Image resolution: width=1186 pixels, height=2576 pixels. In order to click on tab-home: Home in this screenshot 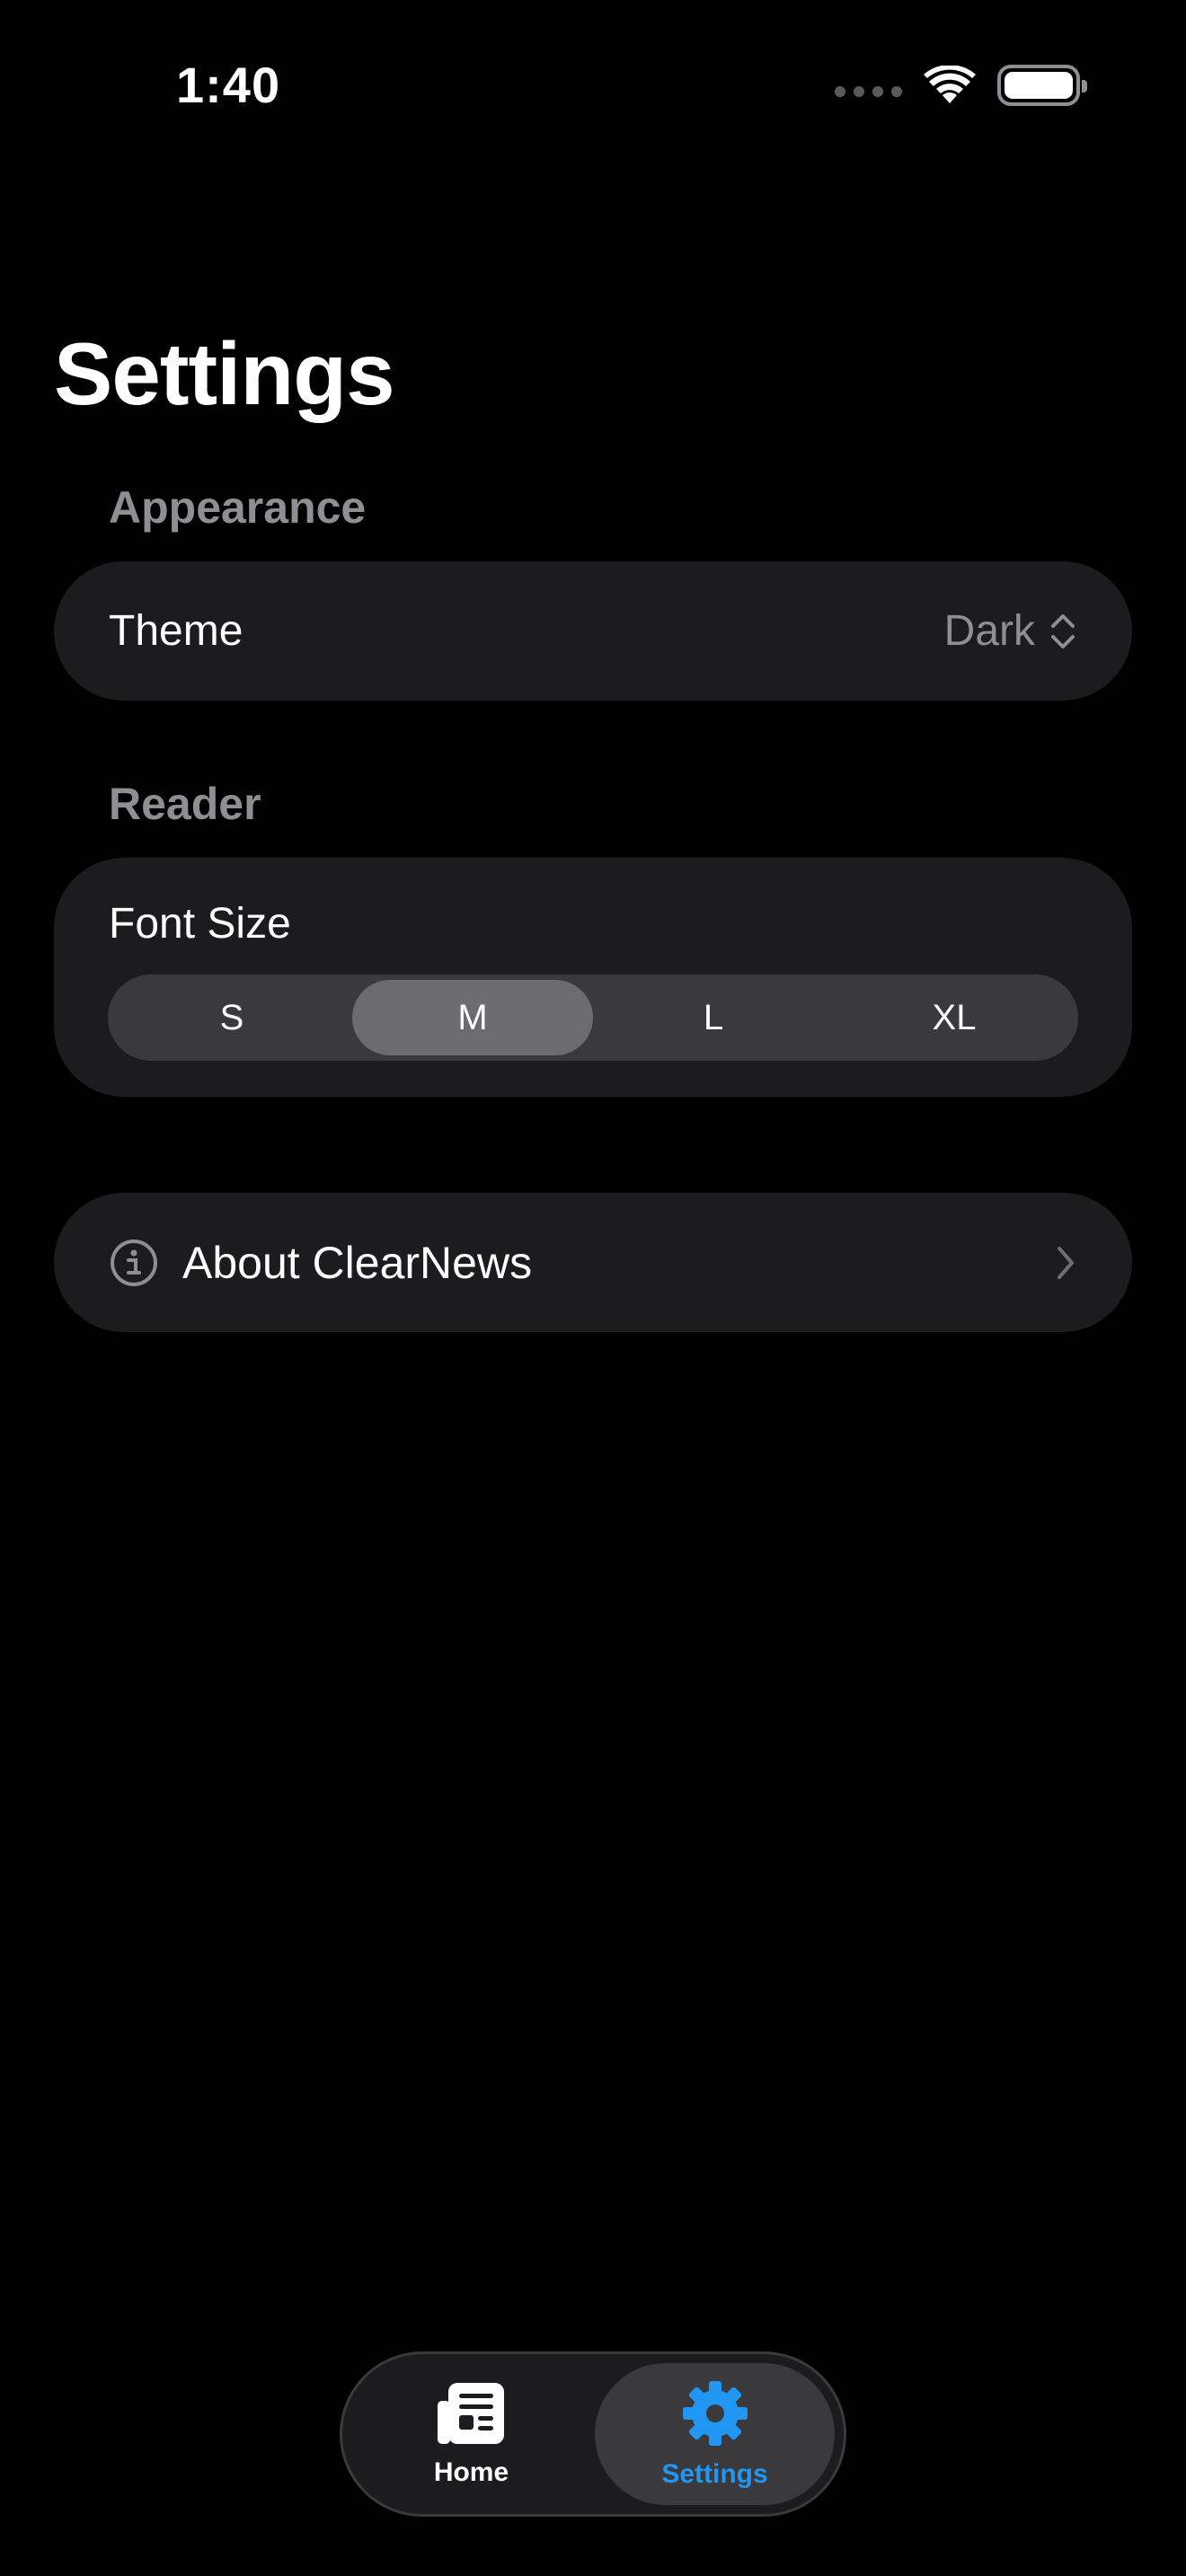, I will do `click(471, 2434)`.